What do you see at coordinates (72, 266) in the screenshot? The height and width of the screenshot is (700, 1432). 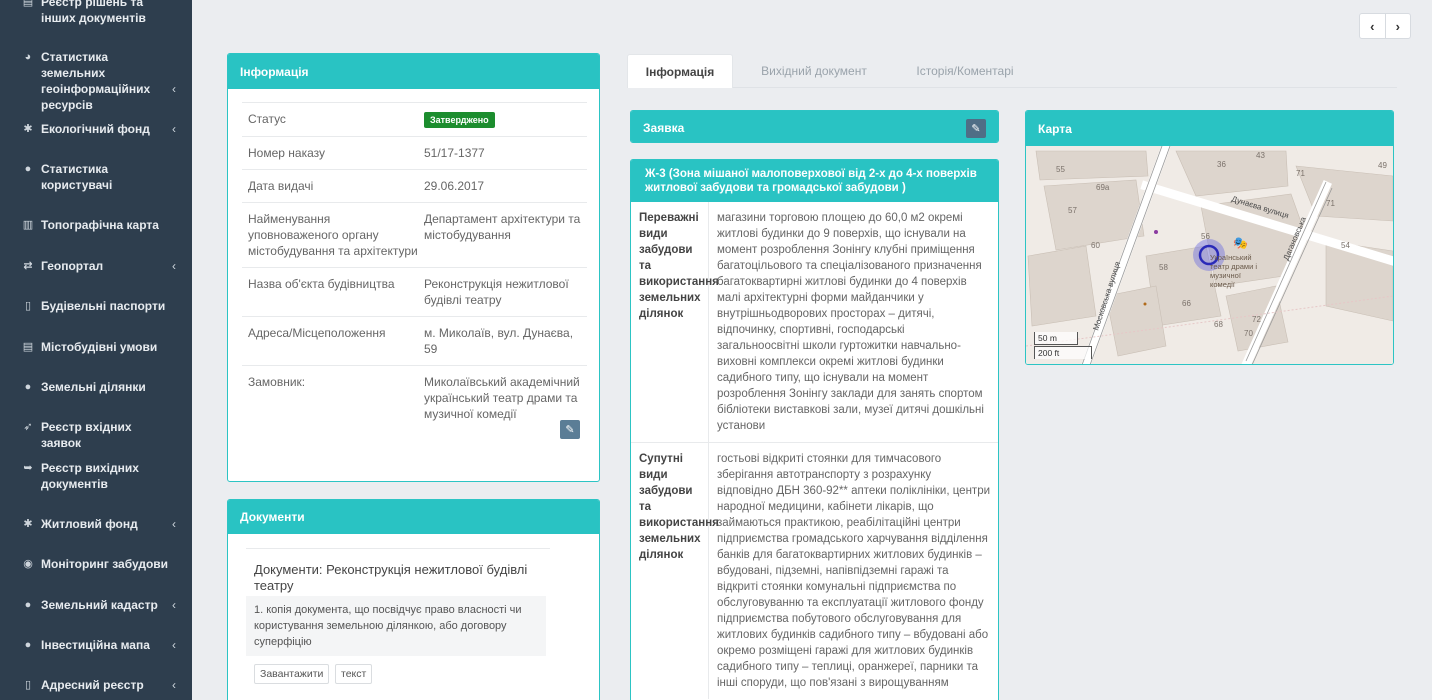 I see `sidebar-item-label: Геопортал` at bounding box center [72, 266].